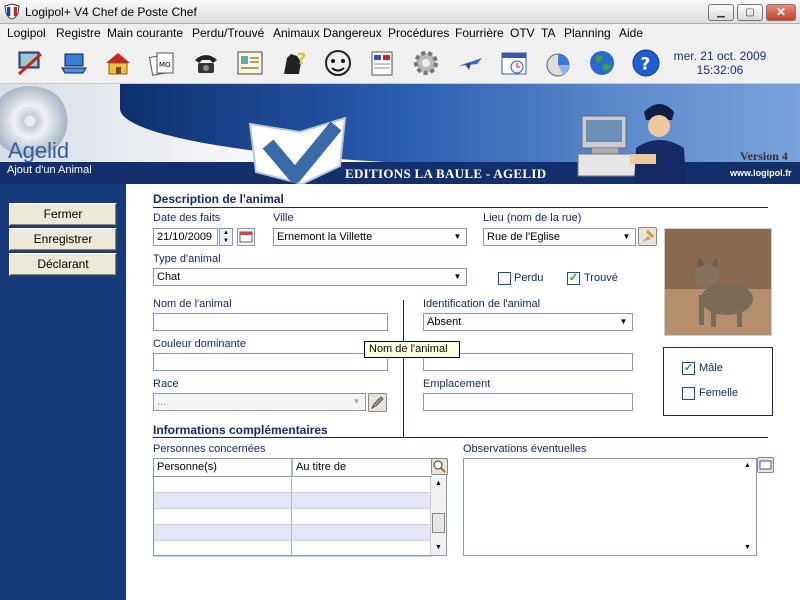 This screenshot has height=600, width=800. I want to click on editions-label: EDITIONS LA BAULE - AGELID, so click(446, 173).